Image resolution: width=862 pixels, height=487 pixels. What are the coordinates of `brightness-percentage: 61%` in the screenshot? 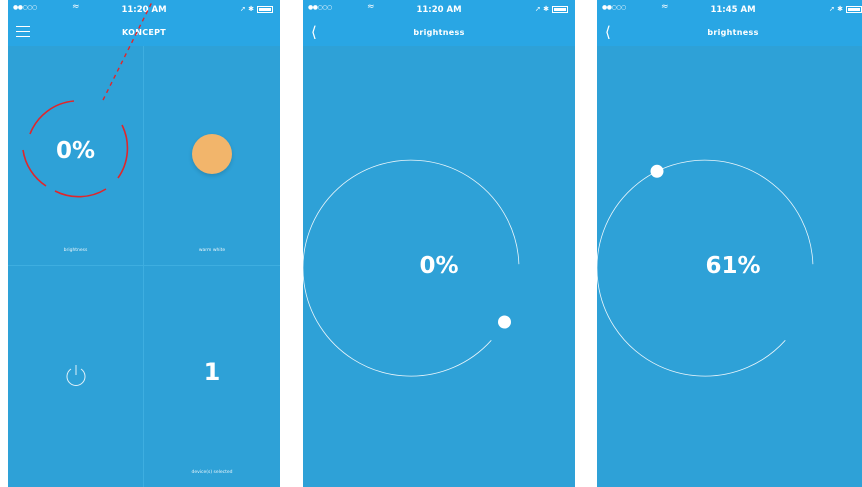 It's located at (733, 266).